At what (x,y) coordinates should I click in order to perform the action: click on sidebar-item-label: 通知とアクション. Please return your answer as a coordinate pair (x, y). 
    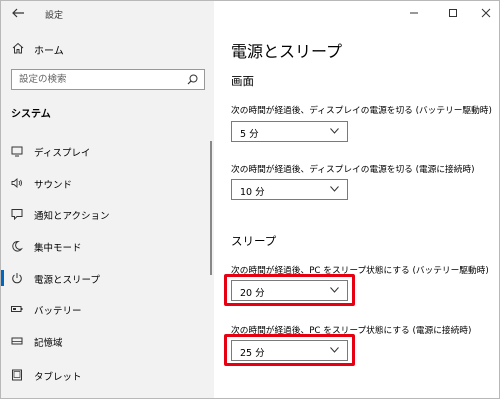
    Looking at the image, I should click on (72, 216).